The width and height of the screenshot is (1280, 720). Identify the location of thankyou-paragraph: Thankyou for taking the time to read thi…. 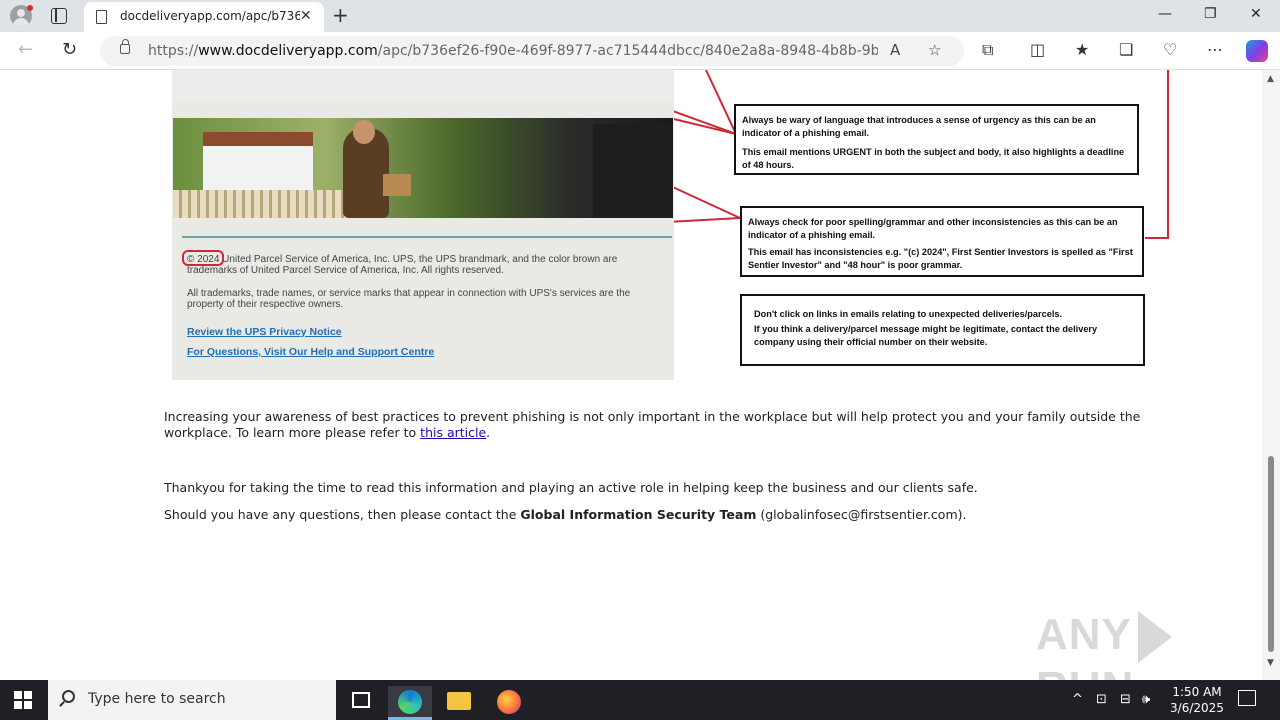
(571, 487).